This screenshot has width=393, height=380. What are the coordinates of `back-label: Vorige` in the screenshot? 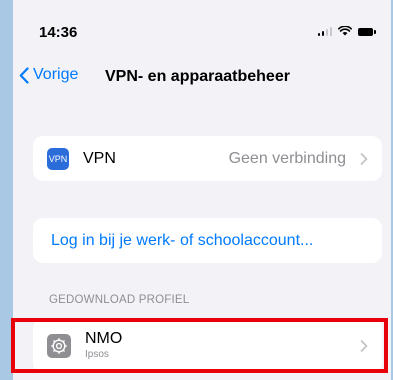 It's located at (56, 74).